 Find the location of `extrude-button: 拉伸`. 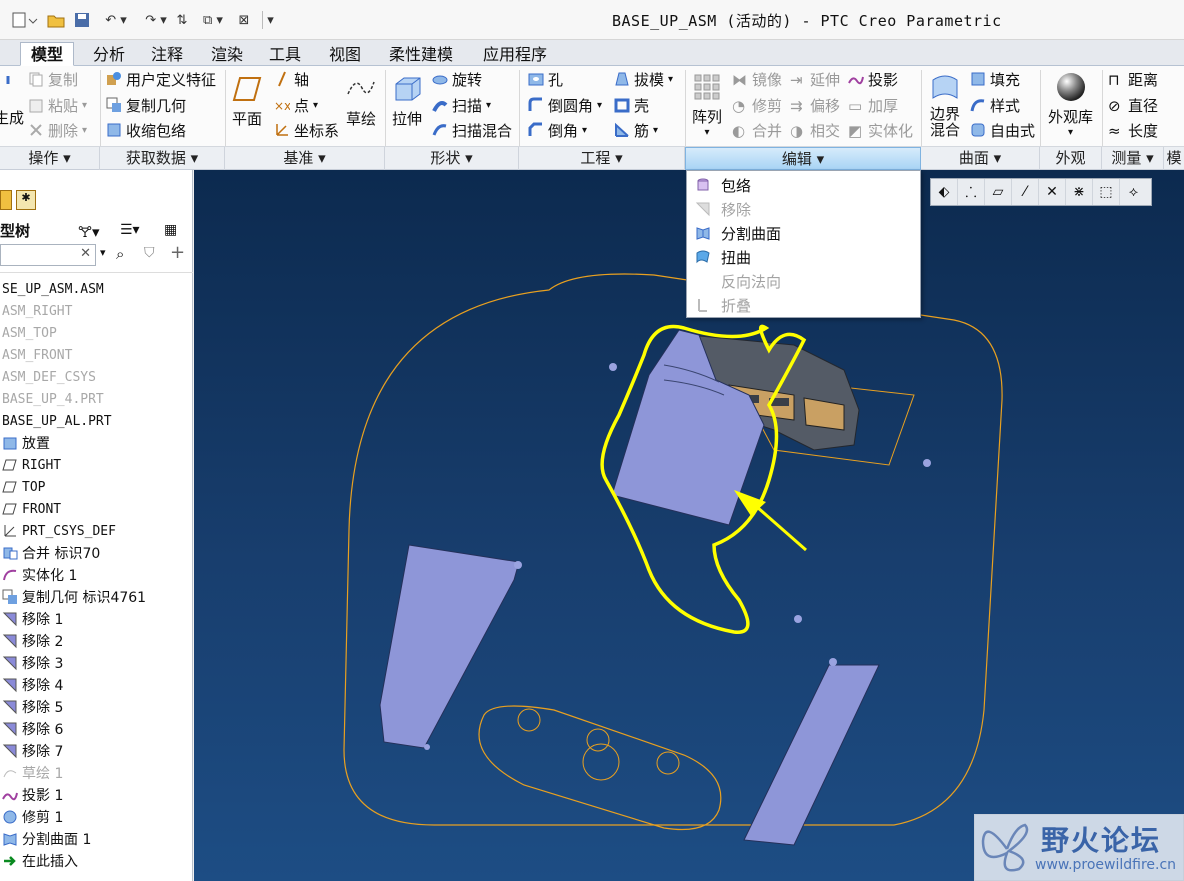

extrude-button: 拉伸 is located at coordinates (407, 101).